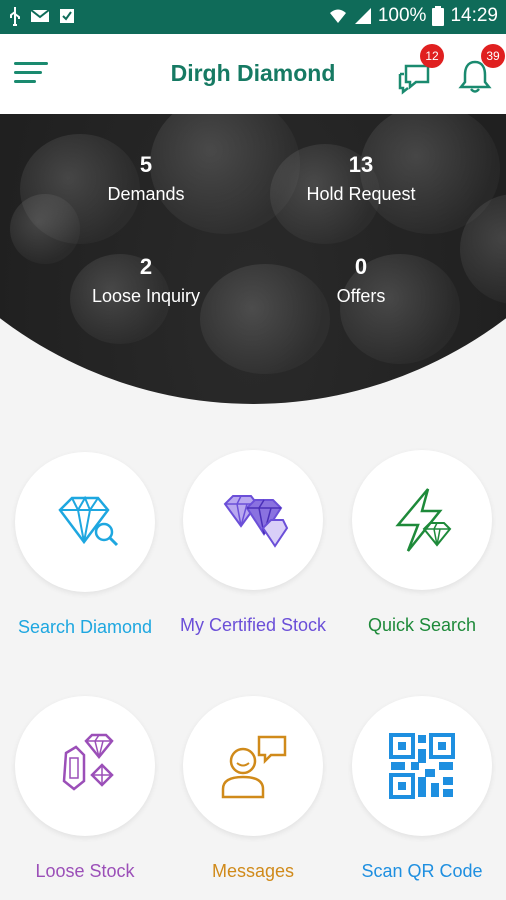  What do you see at coordinates (253, 17) in the screenshot?
I see `status-bar: 100% 14:29` at bounding box center [253, 17].